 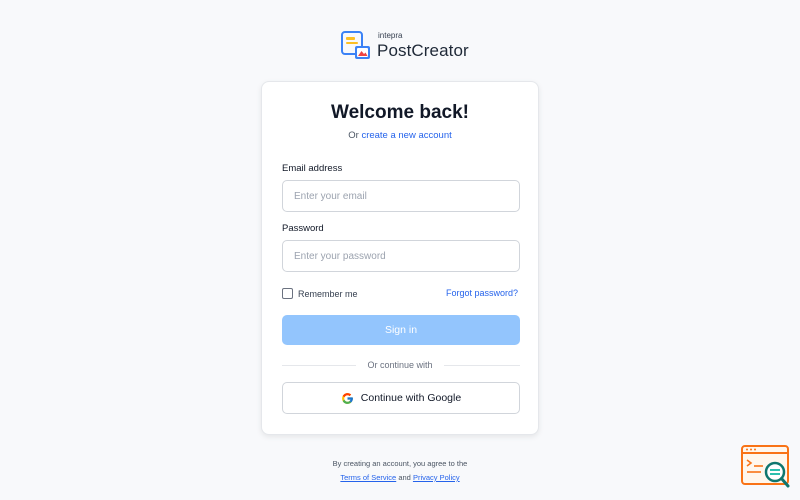 What do you see at coordinates (423, 50) in the screenshot?
I see `brand-app-name: PostCreator` at bounding box center [423, 50].